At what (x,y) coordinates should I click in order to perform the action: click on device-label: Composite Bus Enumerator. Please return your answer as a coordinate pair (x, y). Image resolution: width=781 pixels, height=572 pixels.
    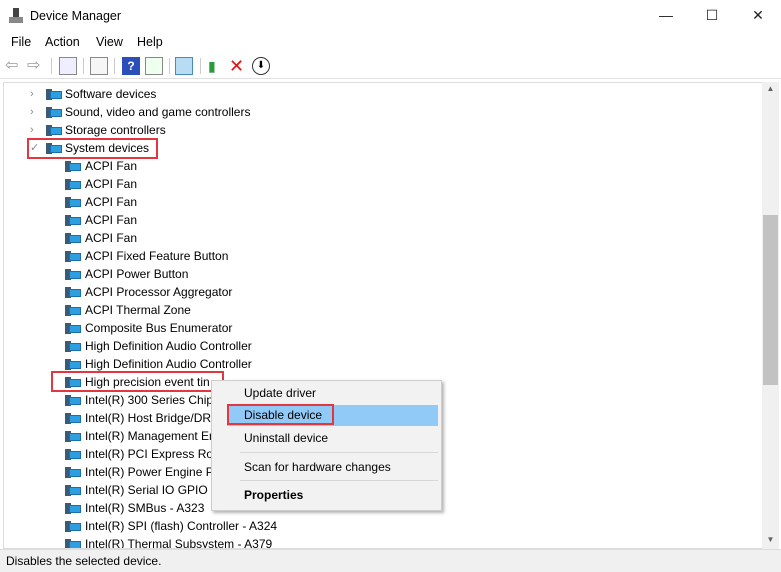
    Looking at the image, I should click on (159, 328).